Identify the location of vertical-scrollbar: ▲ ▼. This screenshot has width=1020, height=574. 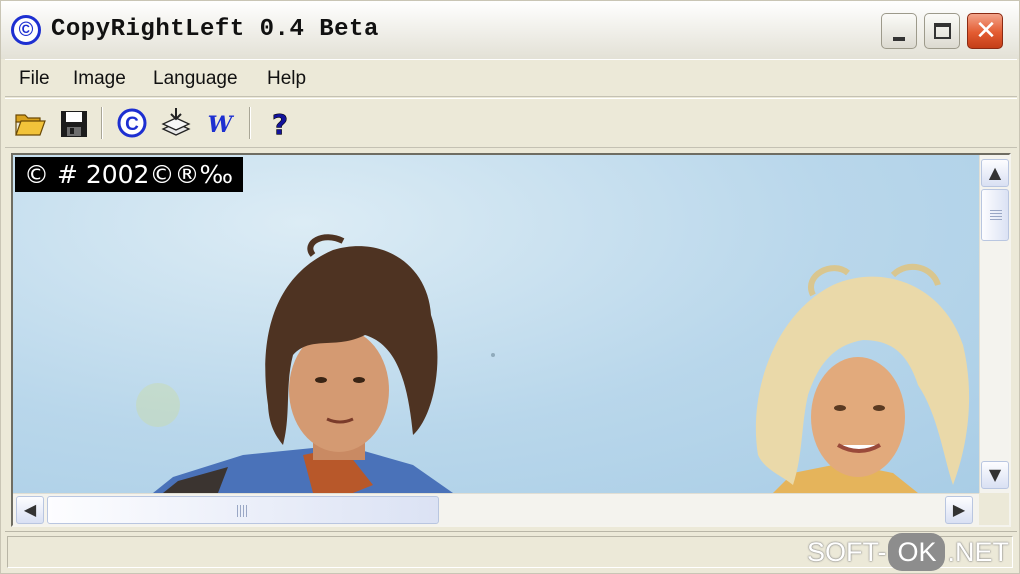
(994, 324).